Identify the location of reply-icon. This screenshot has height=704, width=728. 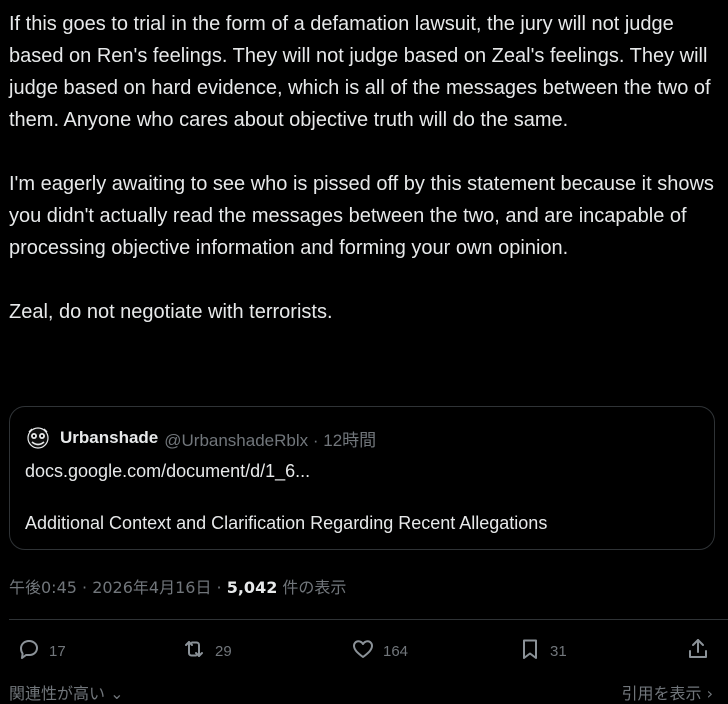
(29, 651).